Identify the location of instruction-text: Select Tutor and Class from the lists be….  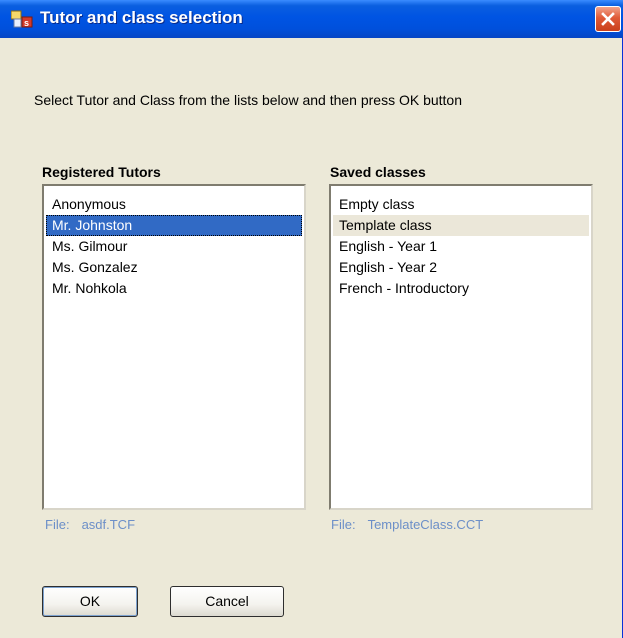
(248, 100).